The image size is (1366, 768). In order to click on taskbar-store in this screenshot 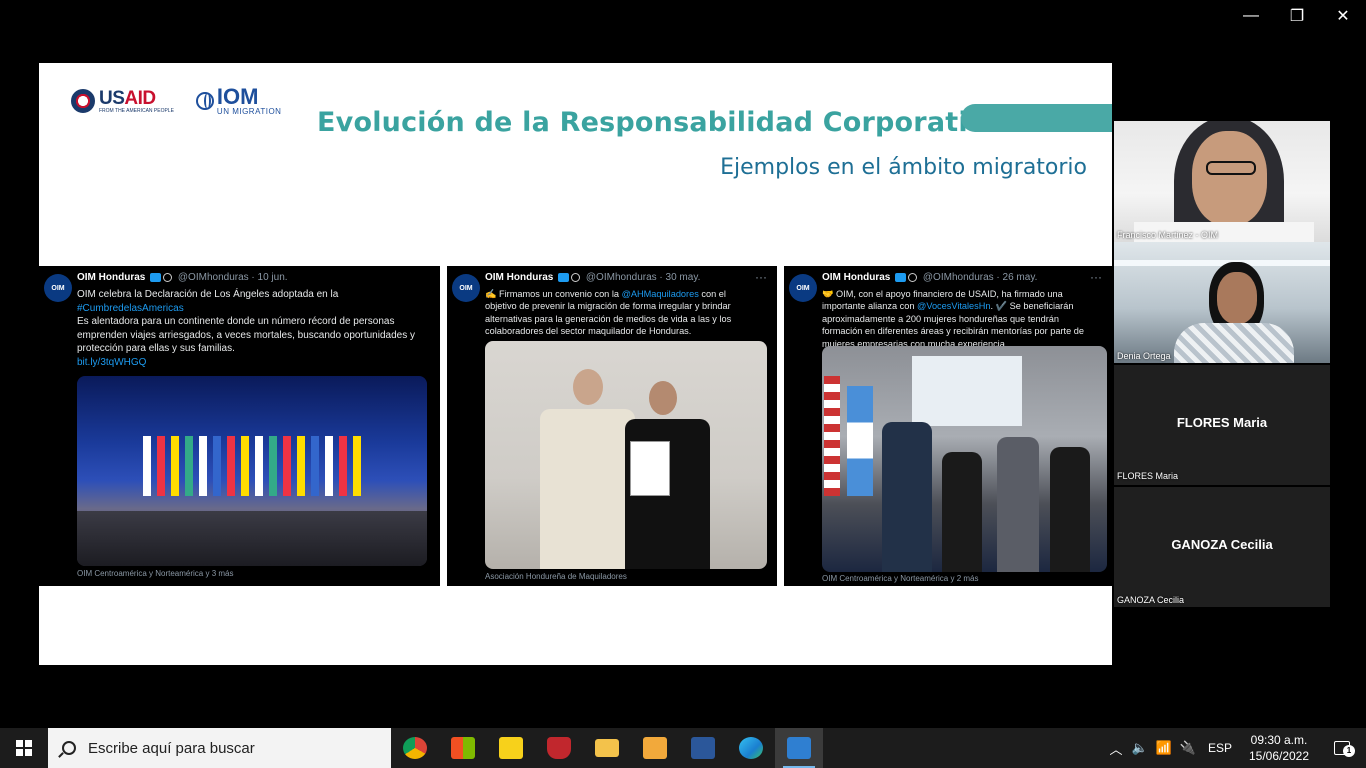, I will do `click(463, 748)`.